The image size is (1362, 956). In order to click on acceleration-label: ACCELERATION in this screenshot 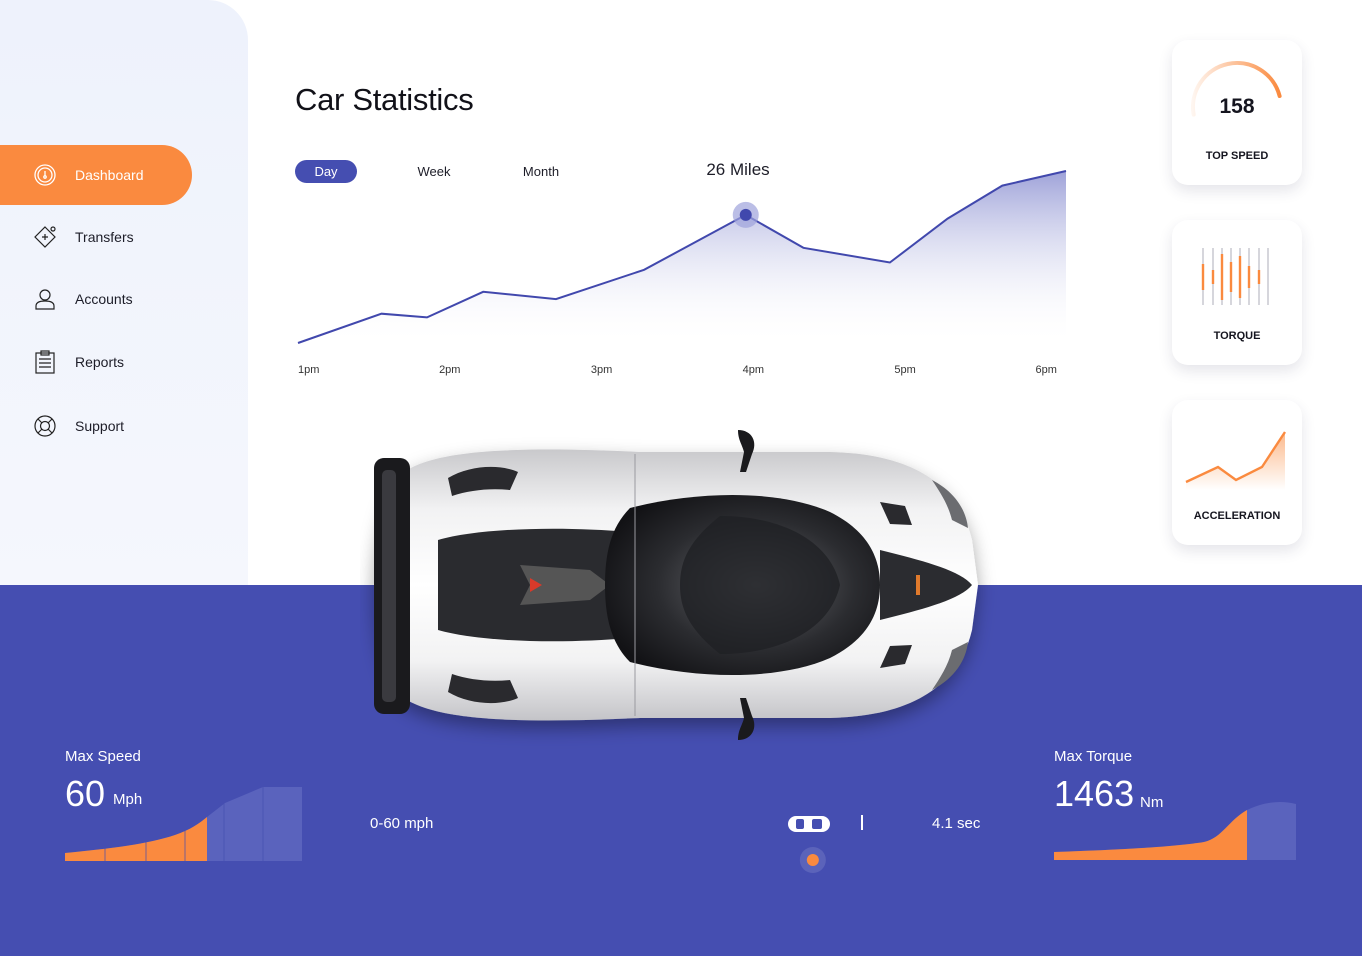, I will do `click(1237, 516)`.